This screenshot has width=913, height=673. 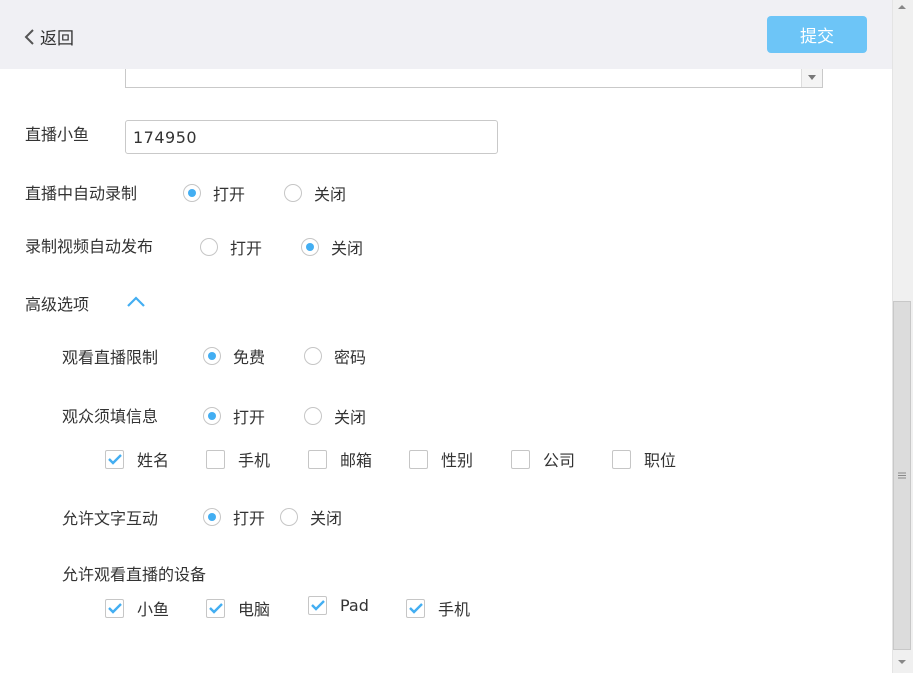 I want to click on field-email-checkbox: 邮箱, so click(x=340, y=459).